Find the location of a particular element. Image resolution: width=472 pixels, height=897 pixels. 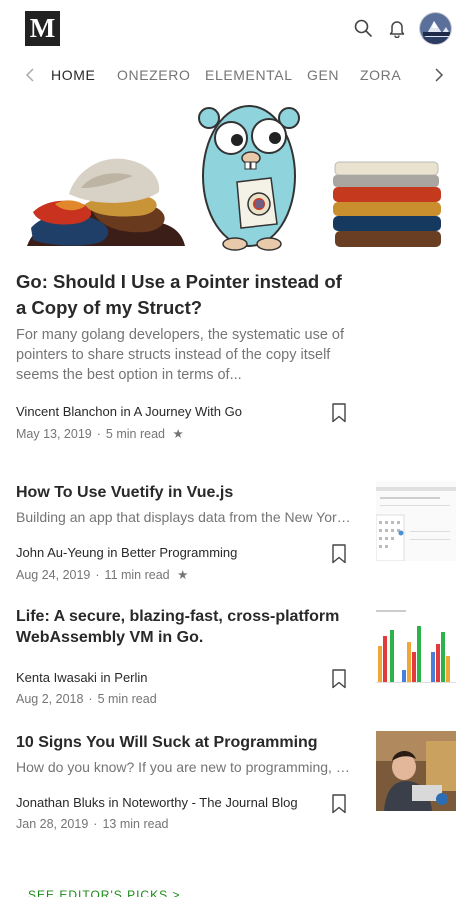

medium-logo: M is located at coordinates (42, 28).